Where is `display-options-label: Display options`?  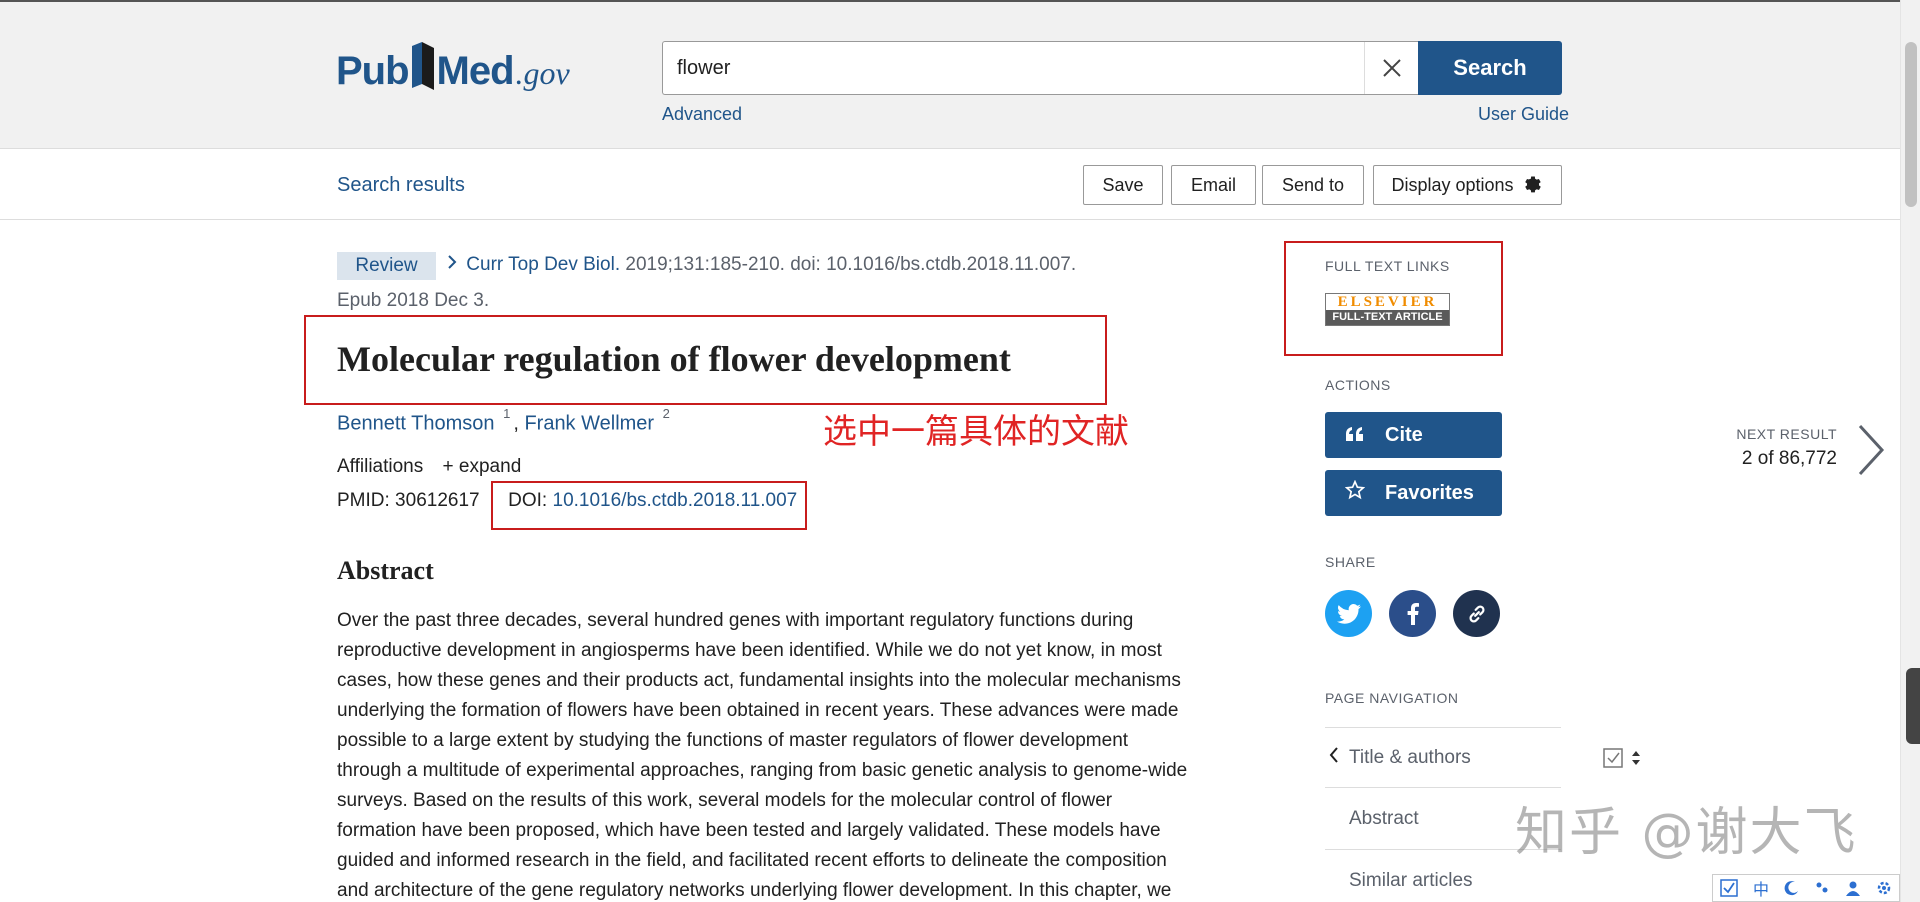
display-options-label: Display options is located at coordinates (1452, 184).